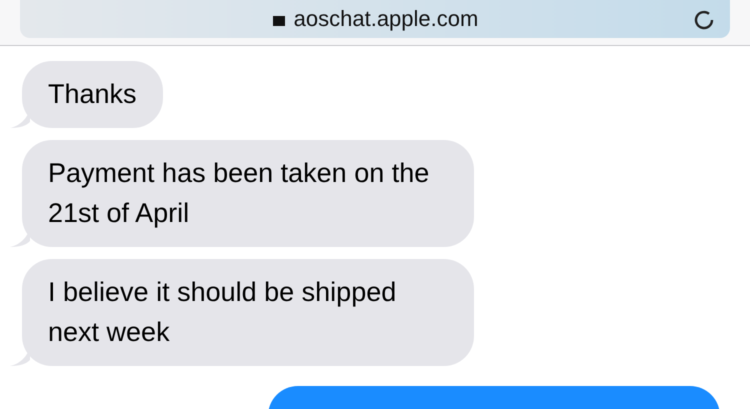 This screenshot has width=750, height=409. I want to click on message-bubble: Thanks, so click(92, 94).